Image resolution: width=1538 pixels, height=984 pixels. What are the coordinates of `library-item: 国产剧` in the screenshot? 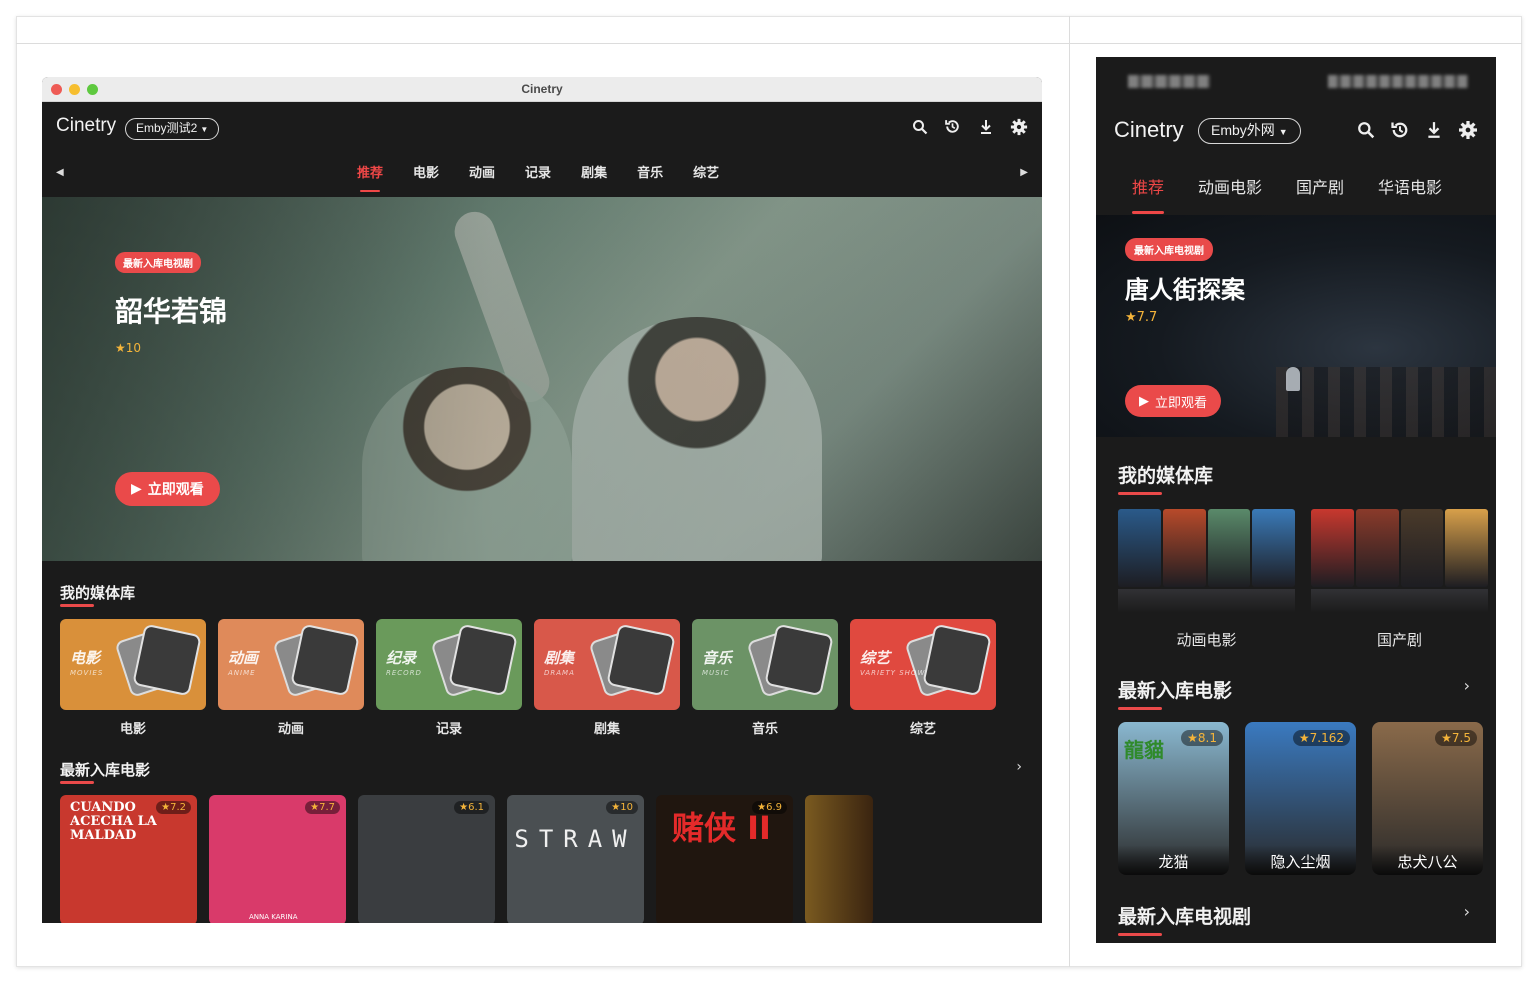 It's located at (1399, 579).